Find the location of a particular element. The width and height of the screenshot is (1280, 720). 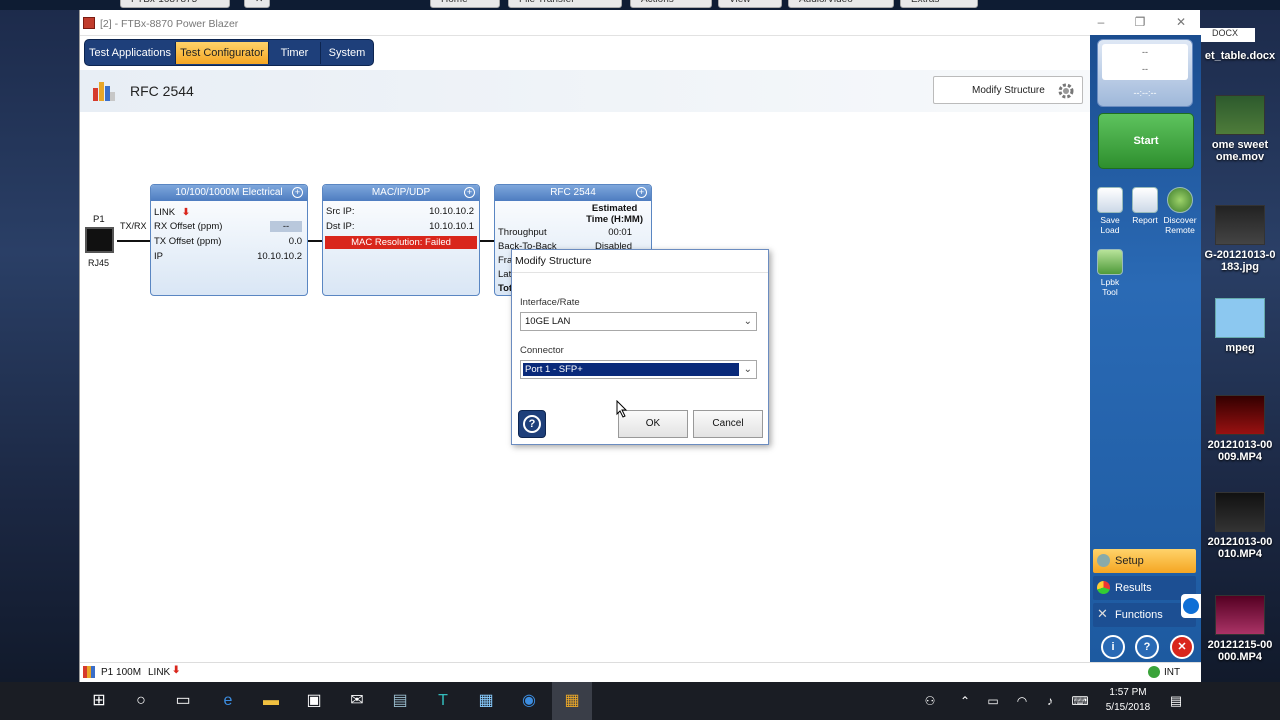

src-ip-label: Src IP: is located at coordinates (340, 211).